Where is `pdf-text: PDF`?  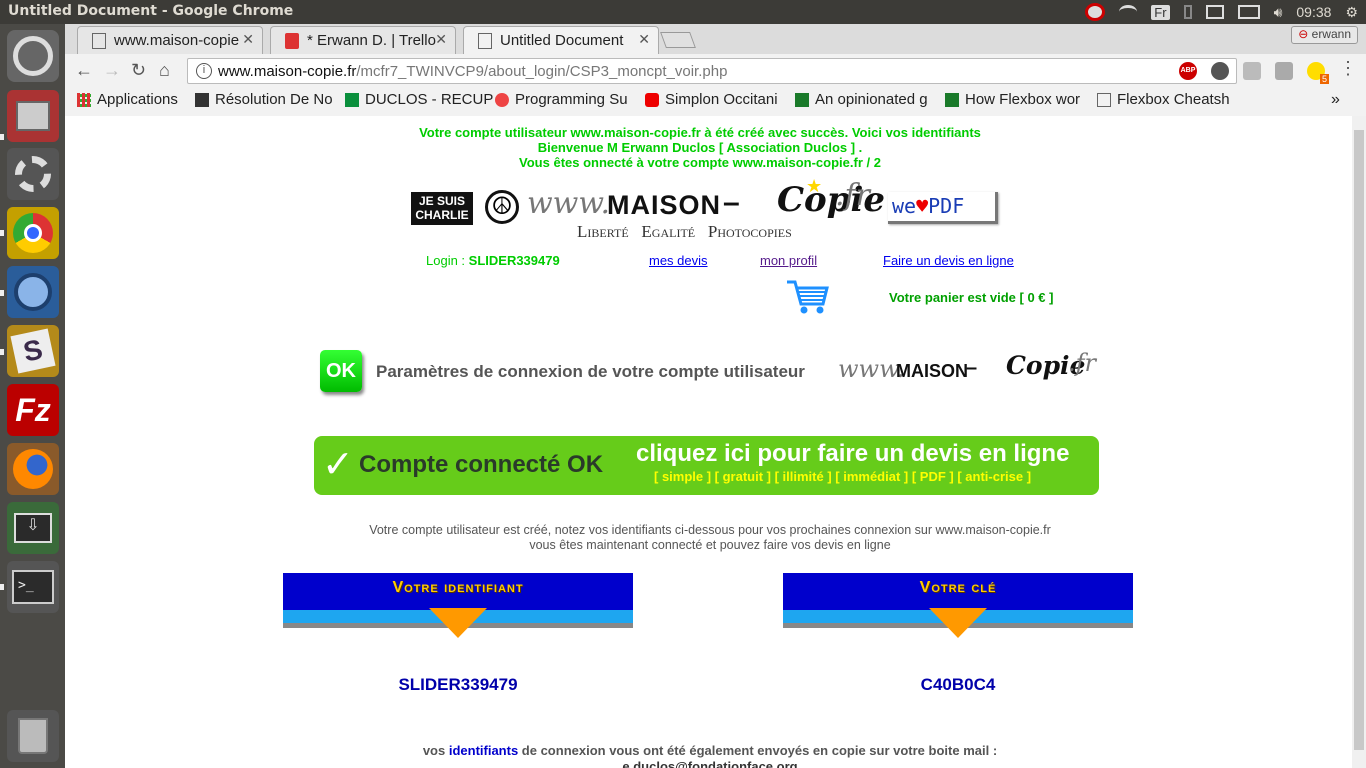 pdf-text: PDF is located at coordinates (946, 206).